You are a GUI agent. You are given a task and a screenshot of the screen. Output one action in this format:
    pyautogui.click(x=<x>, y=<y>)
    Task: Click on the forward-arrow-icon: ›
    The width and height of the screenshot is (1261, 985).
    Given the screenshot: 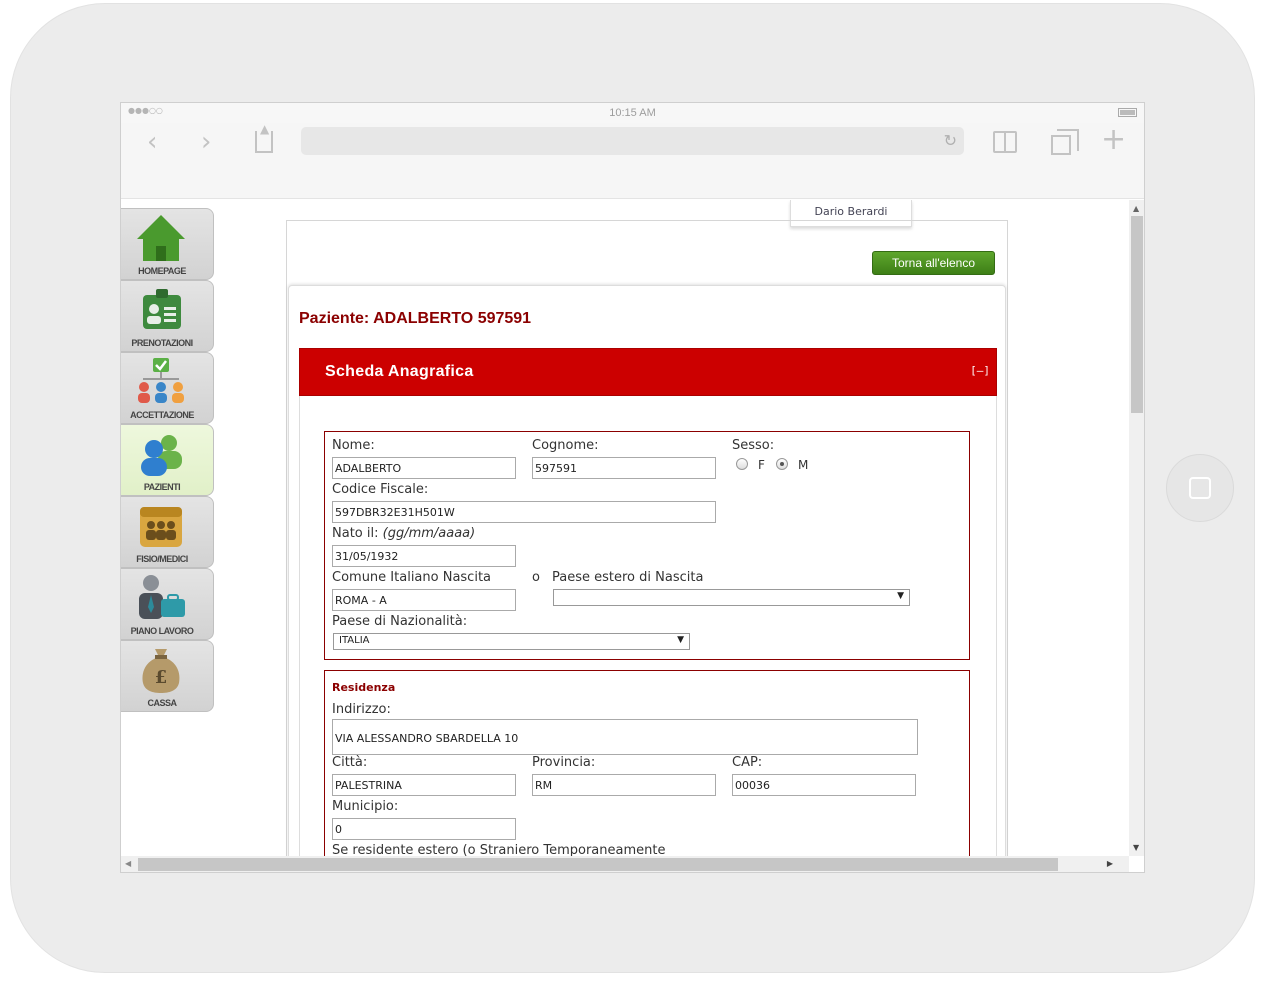 What is the action you would take?
    pyautogui.click(x=206, y=142)
    